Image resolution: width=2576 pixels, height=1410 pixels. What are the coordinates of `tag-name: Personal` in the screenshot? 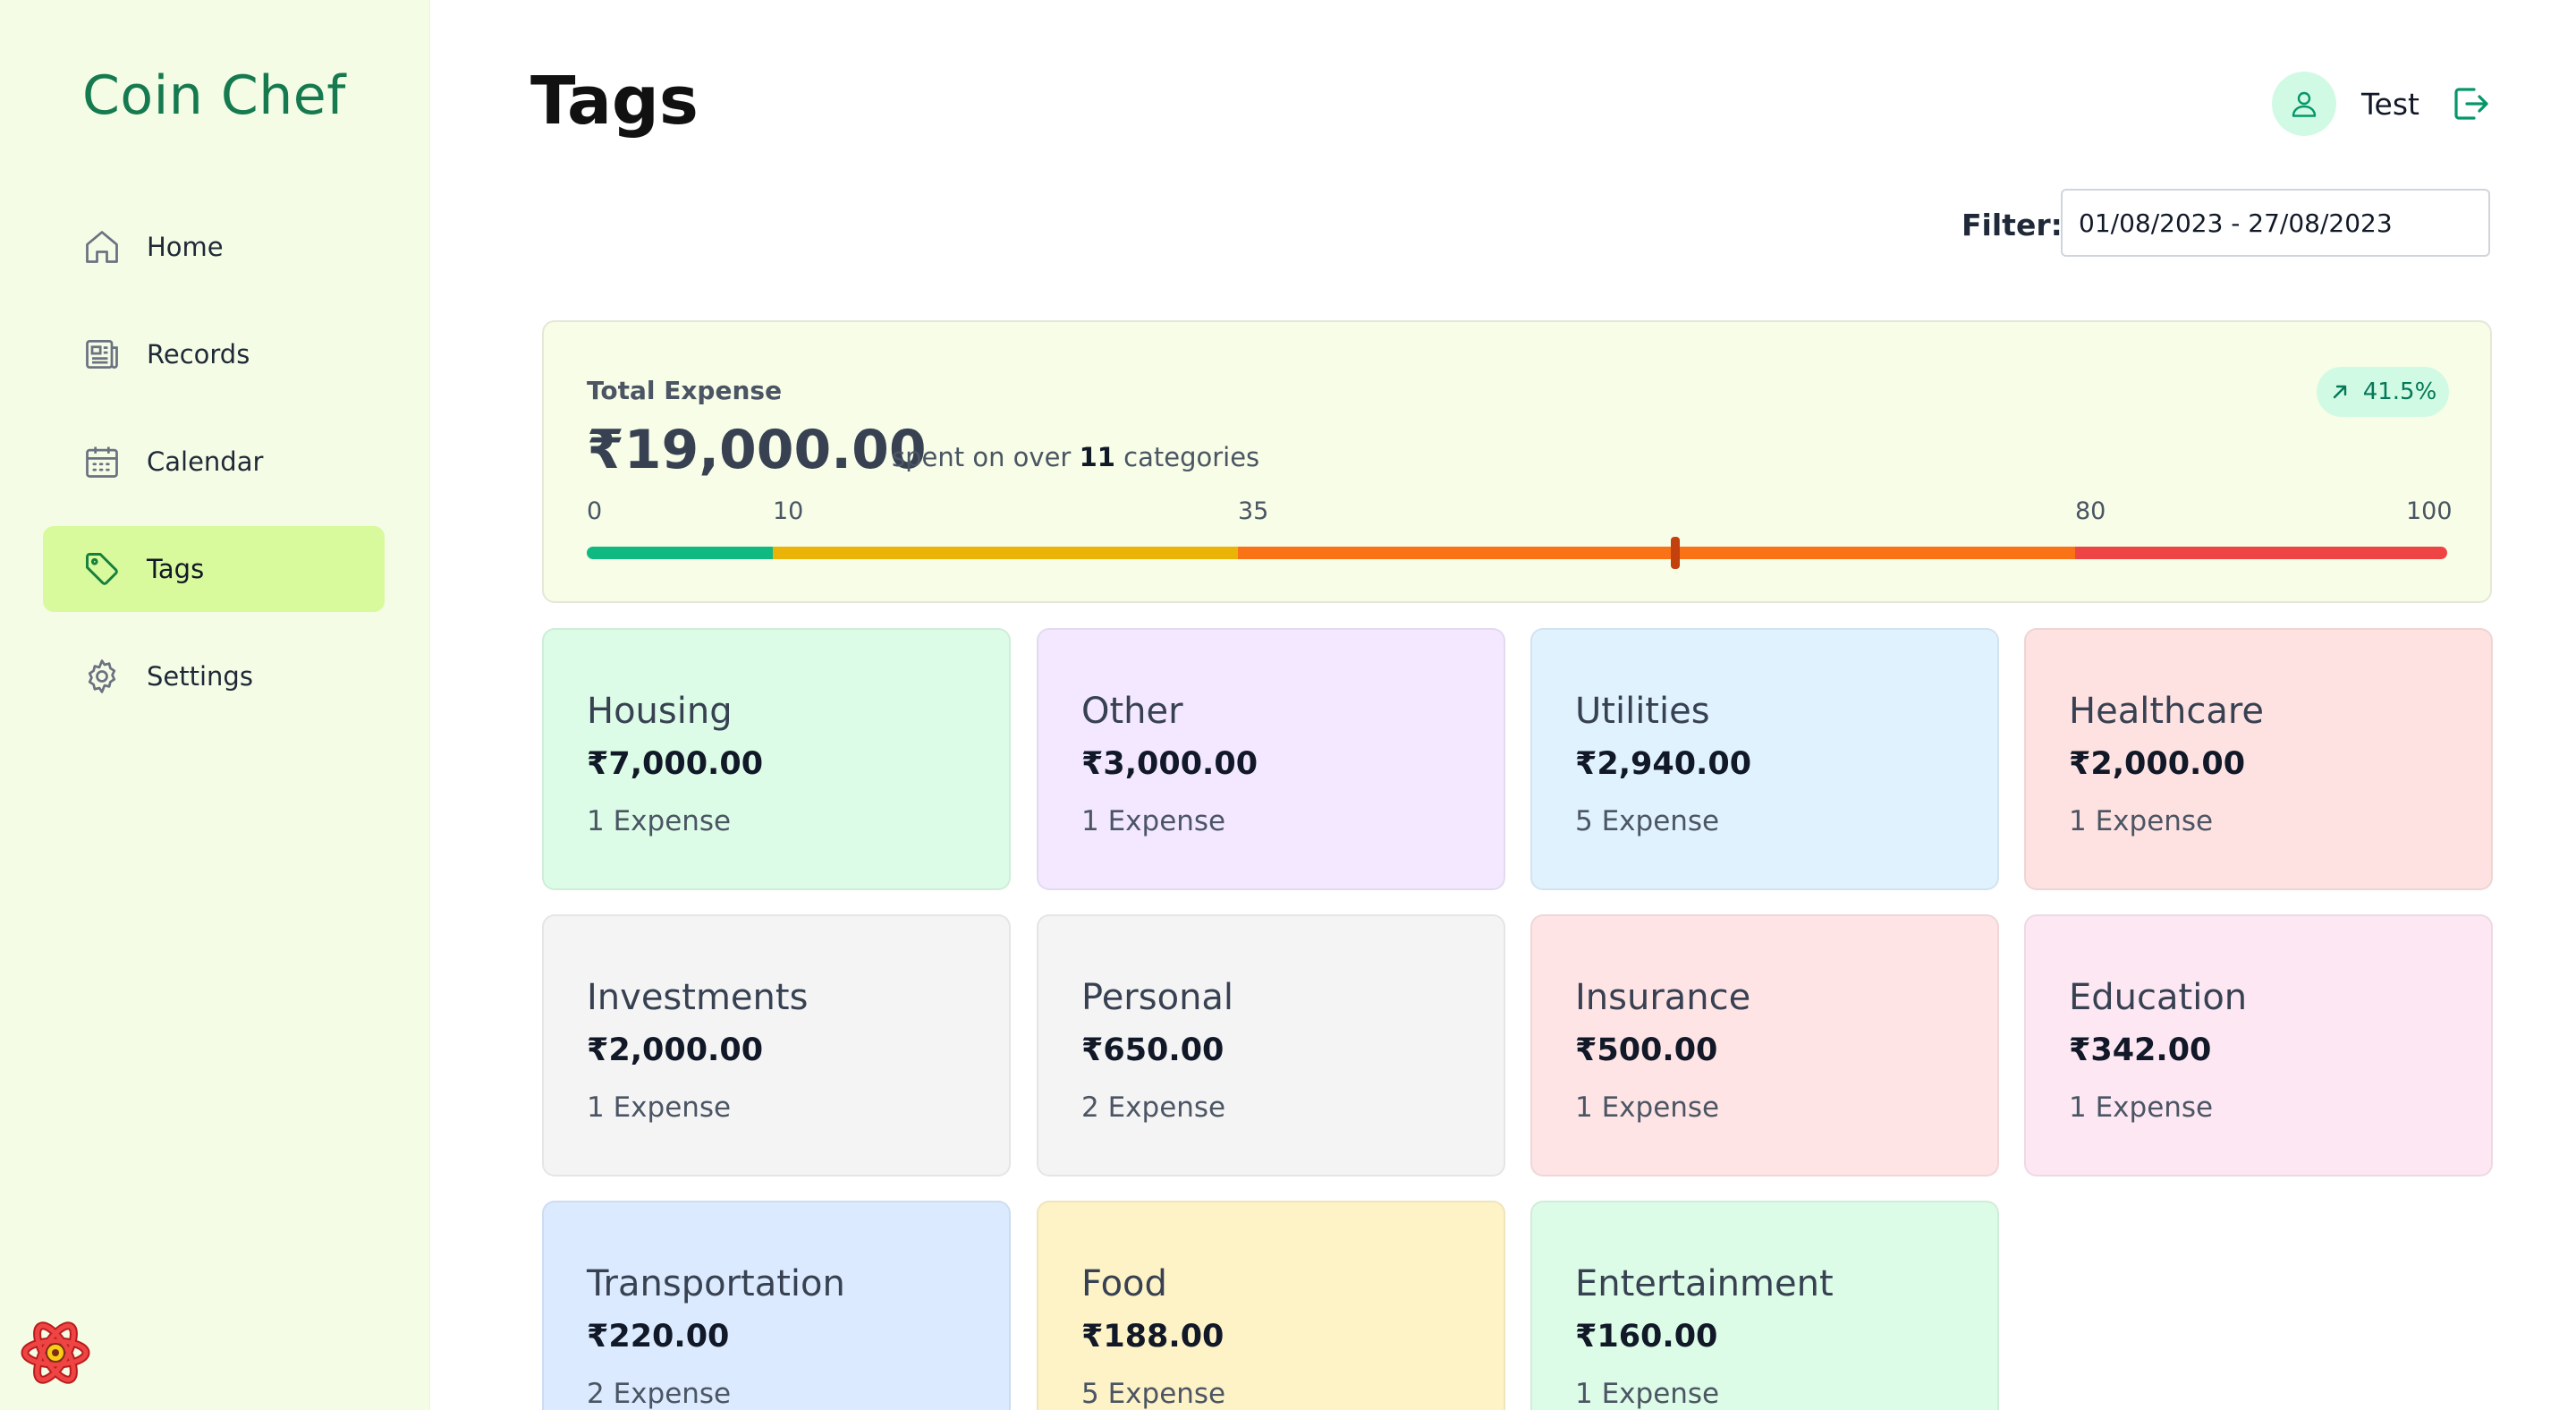 It's located at (1157, 998).